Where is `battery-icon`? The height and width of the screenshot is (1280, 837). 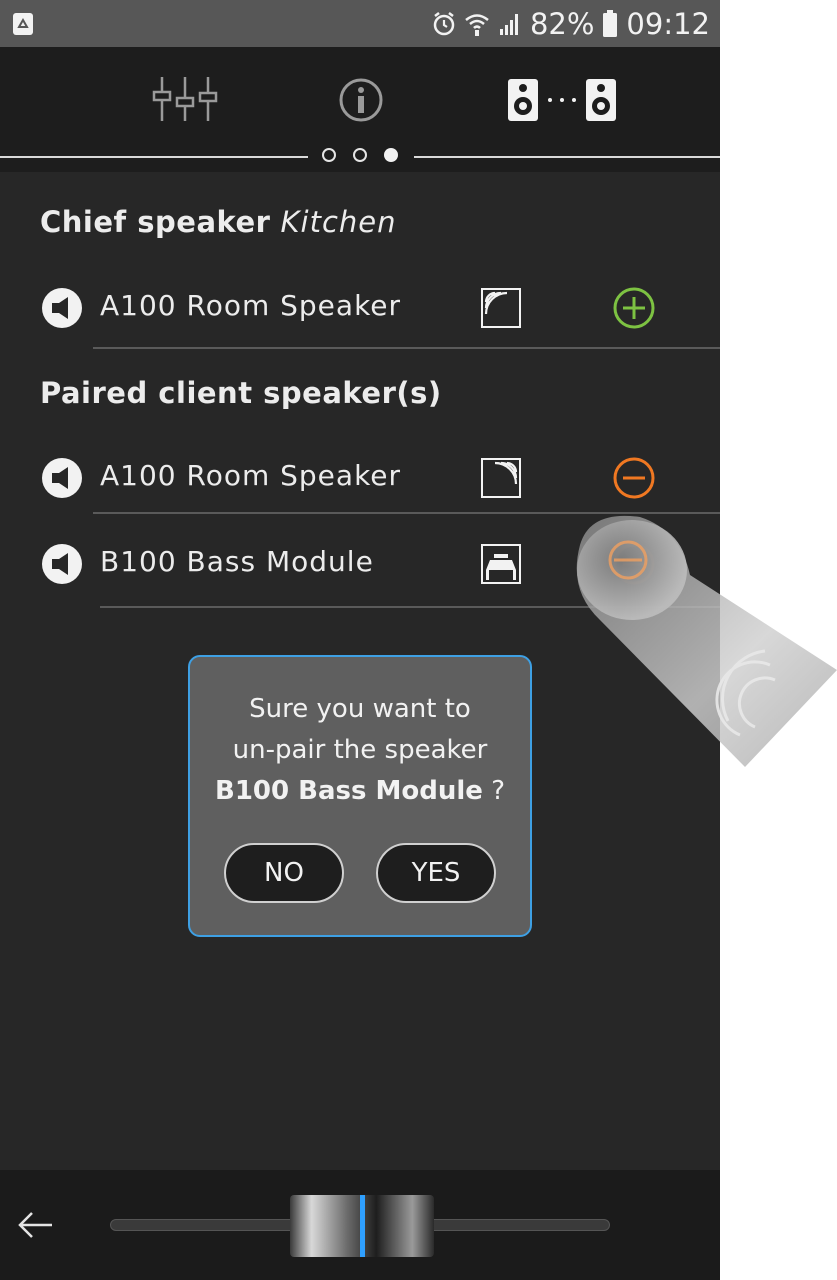
battery-icon is located at coordinates (610, 23).